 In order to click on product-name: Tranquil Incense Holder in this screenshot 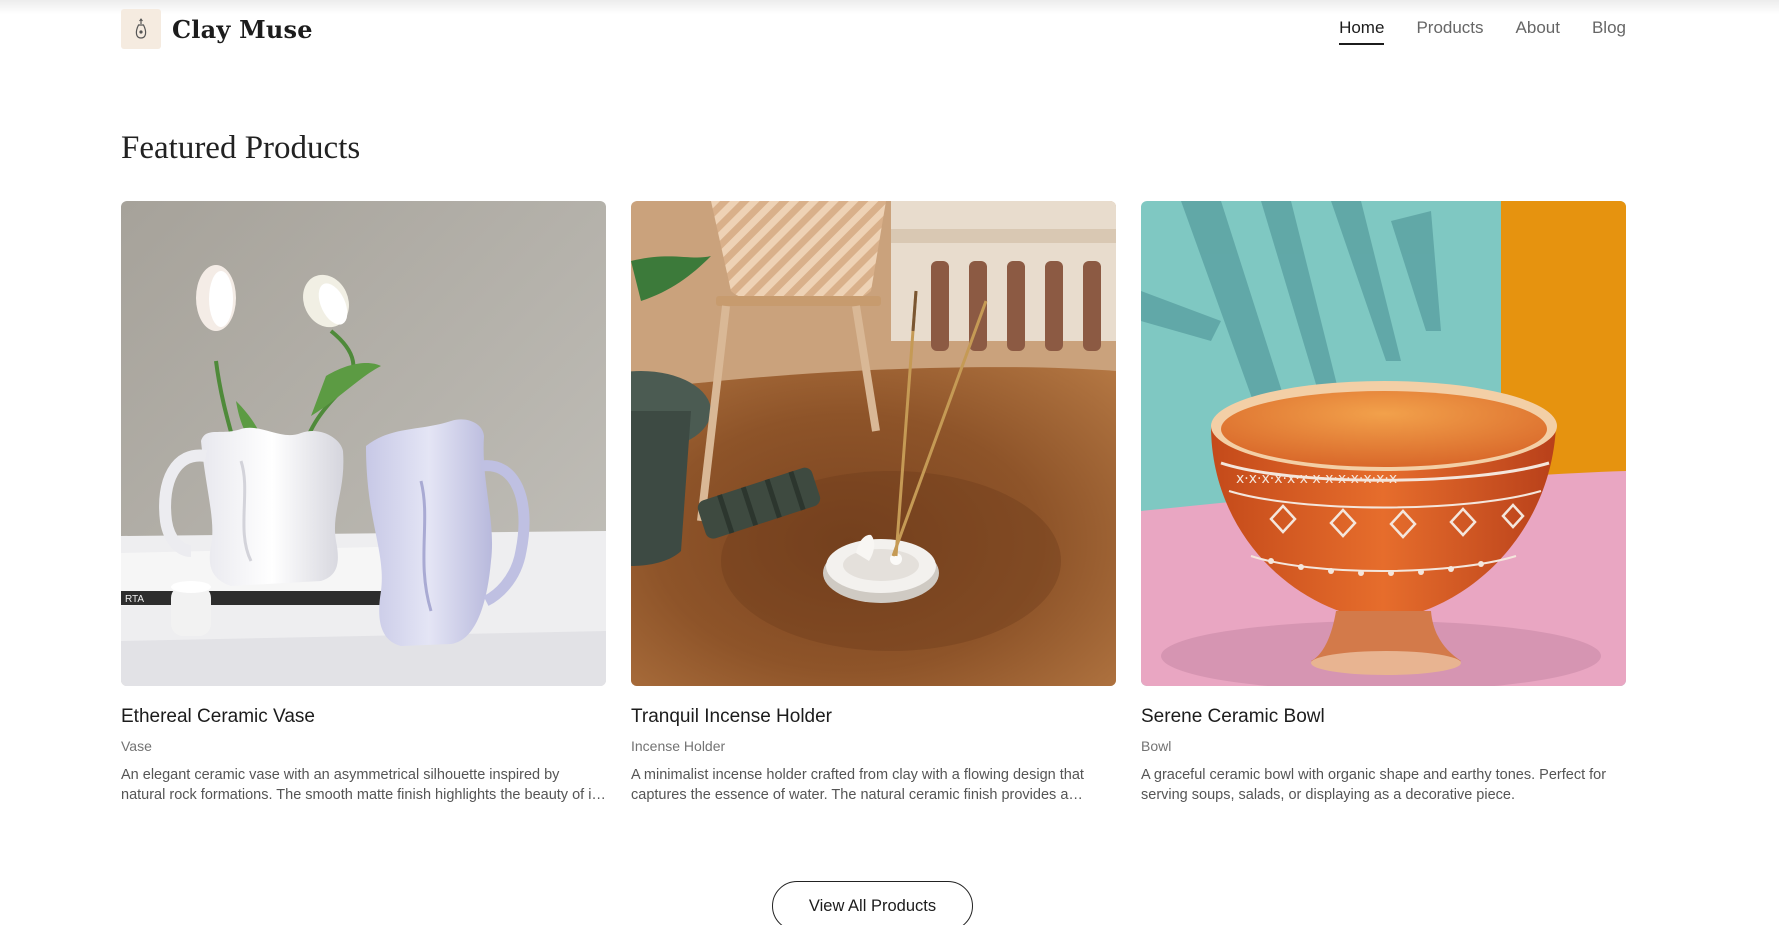, I will do `click(873, 717)`.